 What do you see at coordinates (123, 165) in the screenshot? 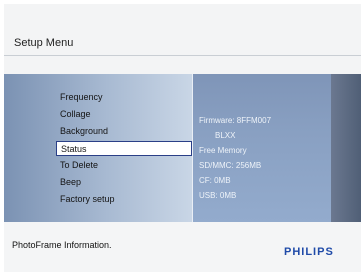
I see `menu-item-to-delete: To Delete` at bounding box center [123, 165].